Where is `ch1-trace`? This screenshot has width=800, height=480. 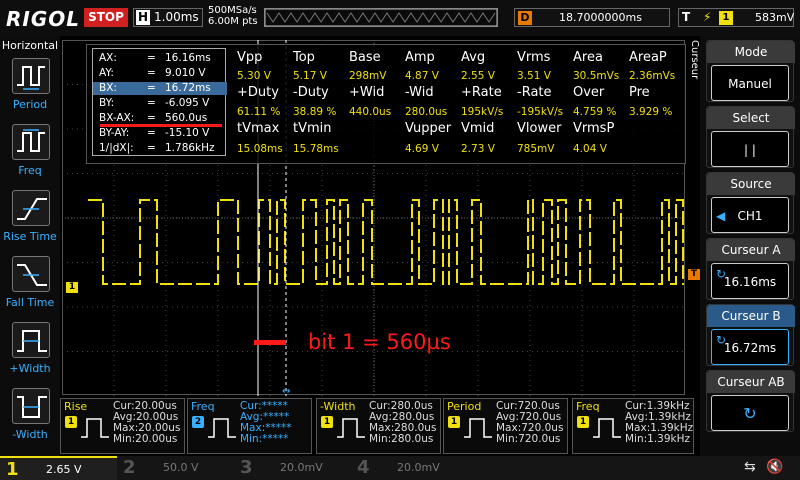 ch1-trace is located at coordinates (386, 242).